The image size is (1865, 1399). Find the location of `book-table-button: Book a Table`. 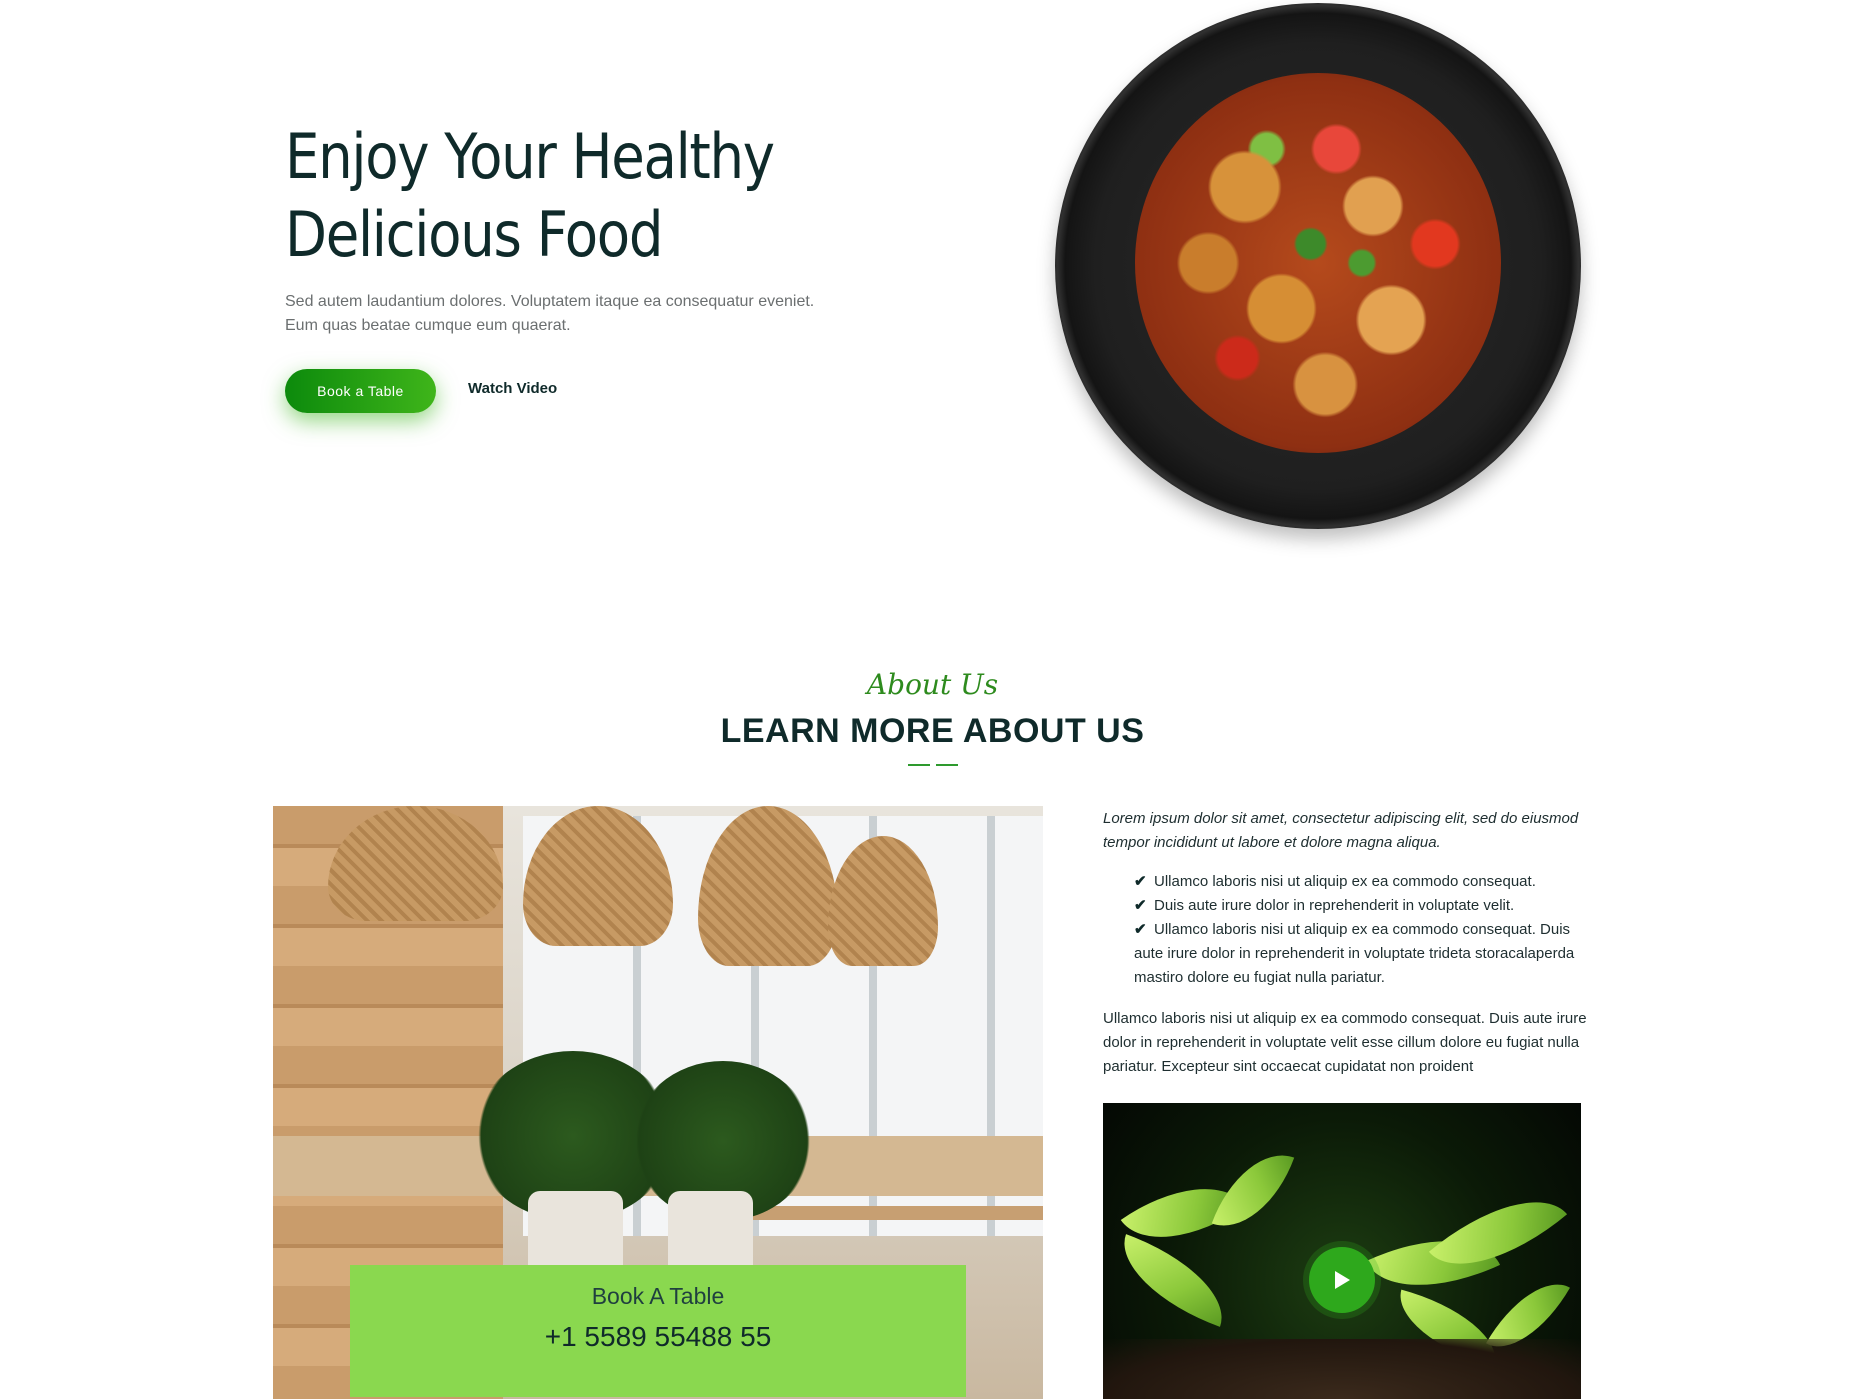

book-table-button: Book a Table is located at coordinates (360, 391).